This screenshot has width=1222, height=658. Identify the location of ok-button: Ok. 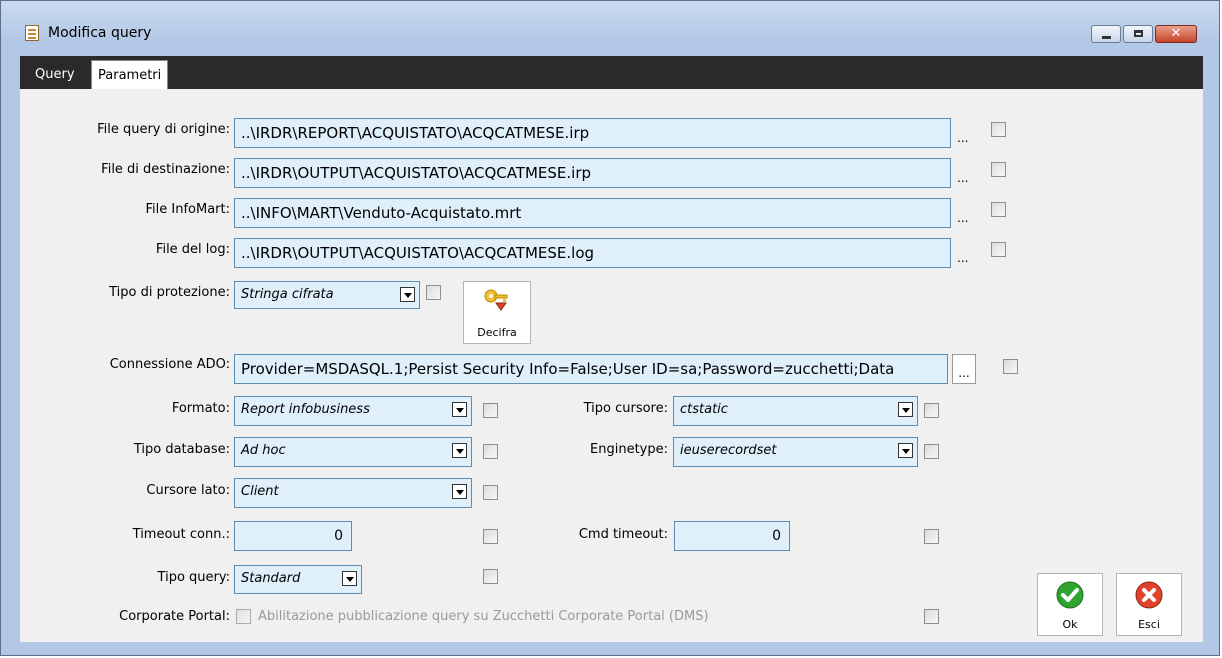
(1070, 604).